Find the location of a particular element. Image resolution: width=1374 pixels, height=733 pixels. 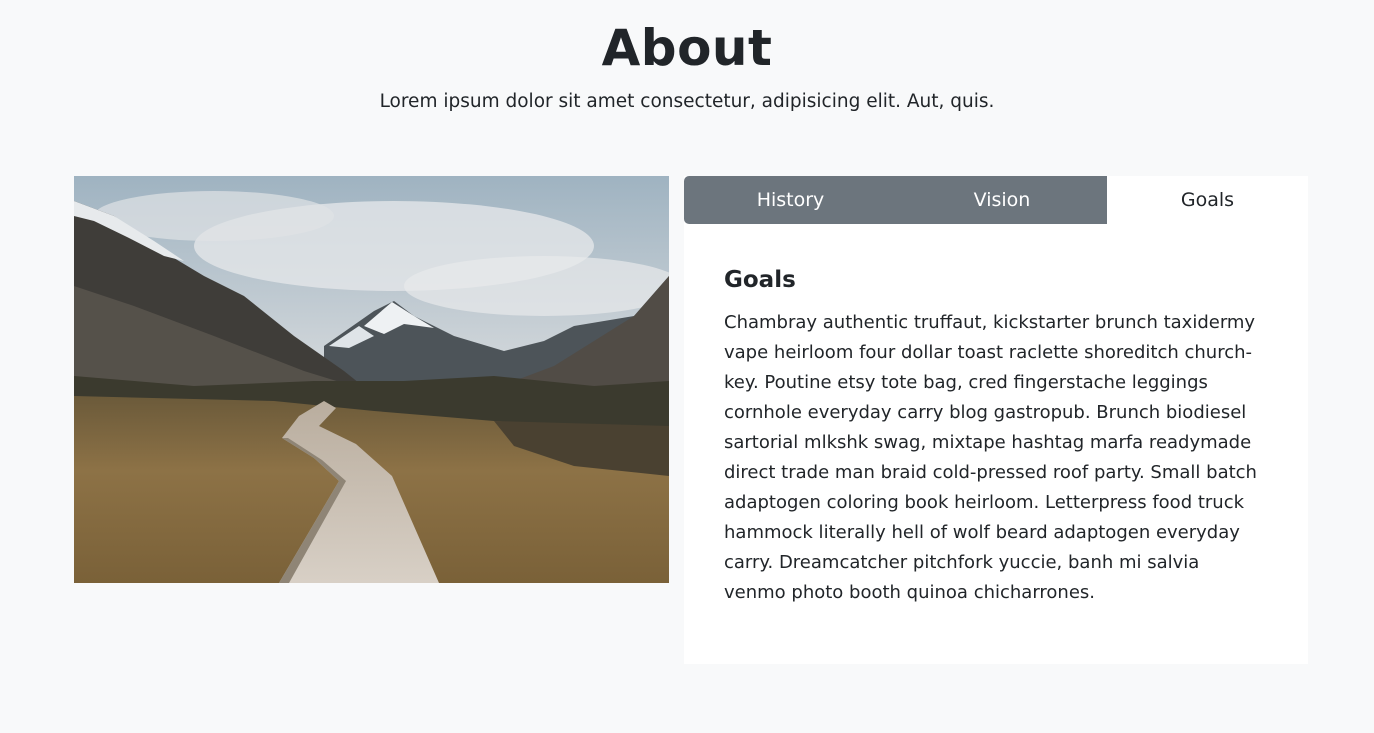

tab-vision: Vision is located at coordinates (1002, 200).